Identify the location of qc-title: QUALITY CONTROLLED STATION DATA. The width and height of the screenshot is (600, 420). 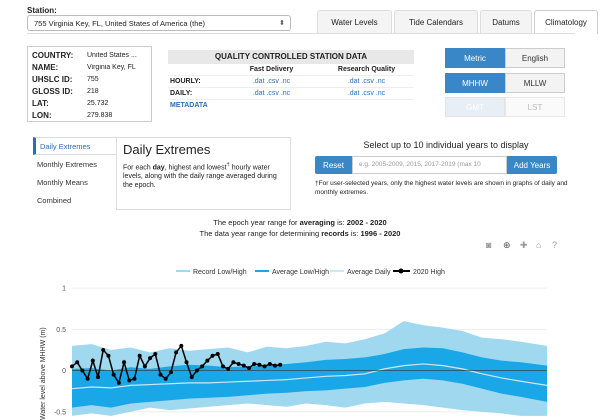
(291, 57).